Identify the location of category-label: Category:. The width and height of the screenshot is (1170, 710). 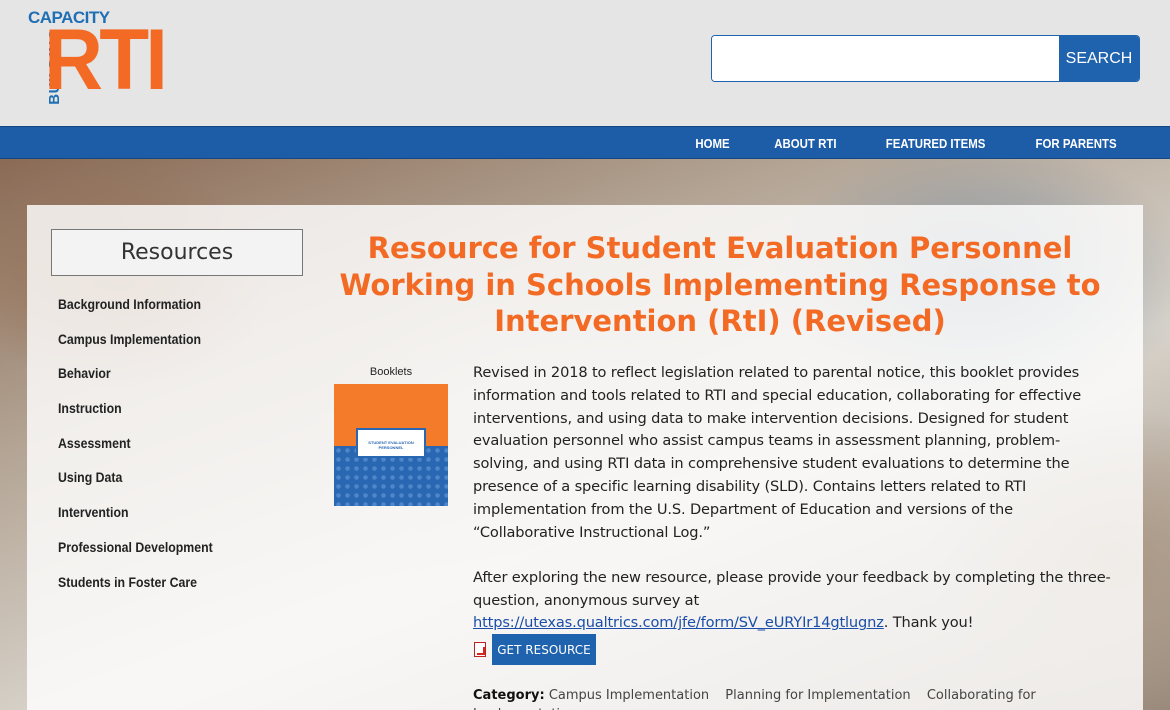
(509, 695).